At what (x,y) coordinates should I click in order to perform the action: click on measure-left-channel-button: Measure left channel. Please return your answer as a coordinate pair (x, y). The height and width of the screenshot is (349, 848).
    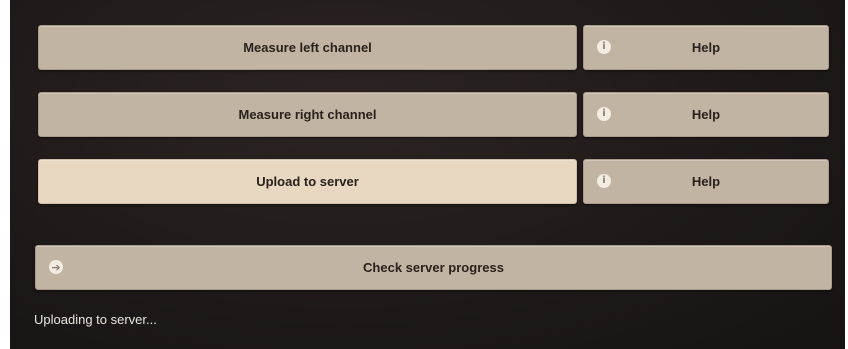
    Looking at the image, I should click on (307, 47).